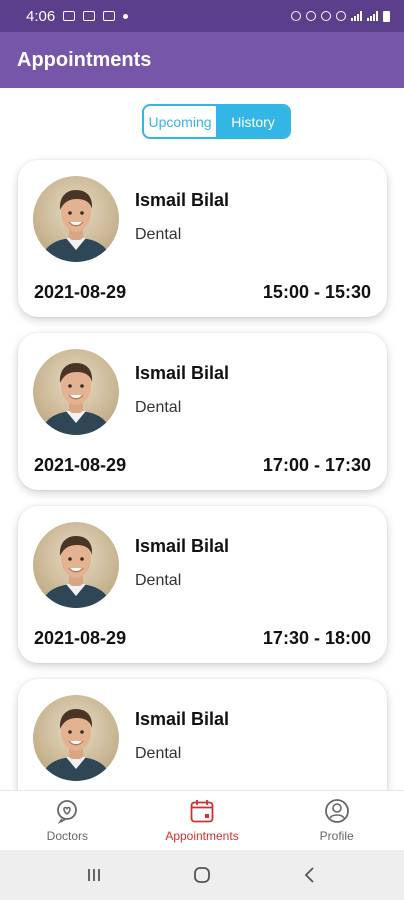  I want to click on nav-profile: Profile, so click(336, 820).